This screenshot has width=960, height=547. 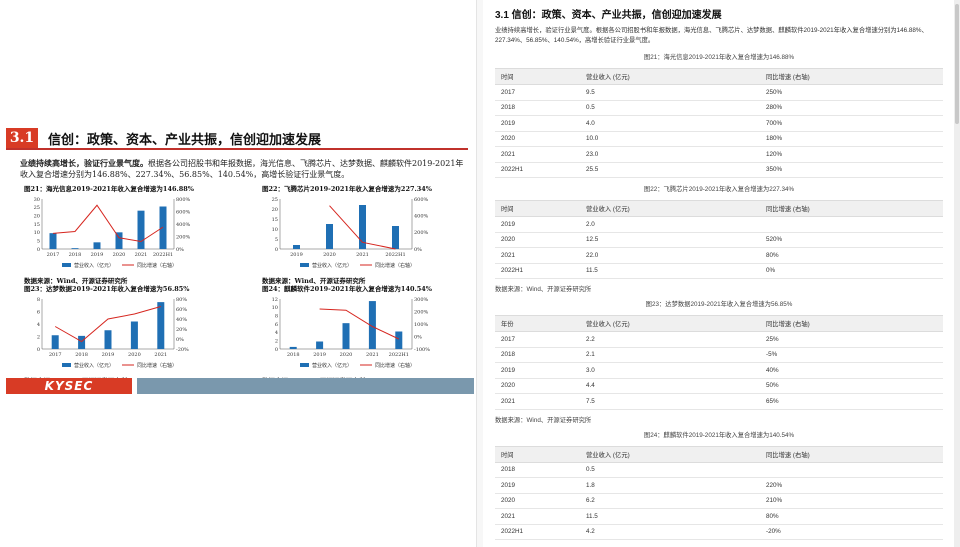 I want to click on table-cell: 350%, so click(x=851, y=170).